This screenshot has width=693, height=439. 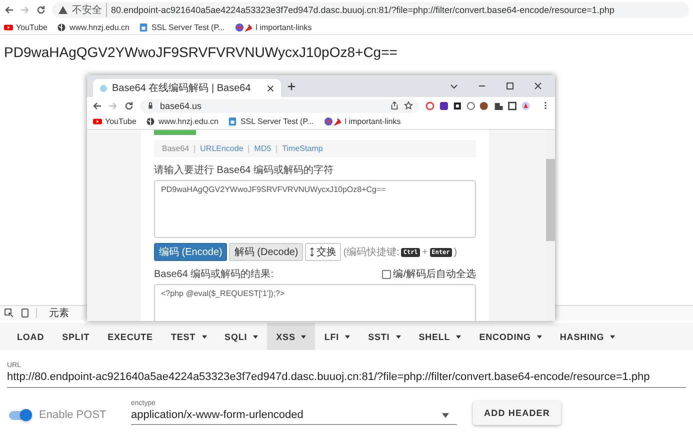 What do you see at coordinates (445, 415) in the screenshot?
I see `caret-icon` at bounding box center [445, 415].